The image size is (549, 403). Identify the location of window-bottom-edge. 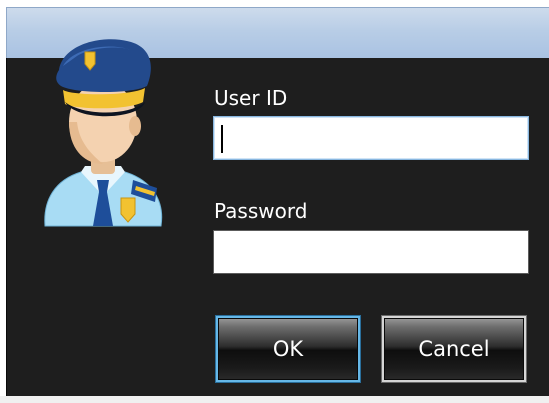
(274, 399).